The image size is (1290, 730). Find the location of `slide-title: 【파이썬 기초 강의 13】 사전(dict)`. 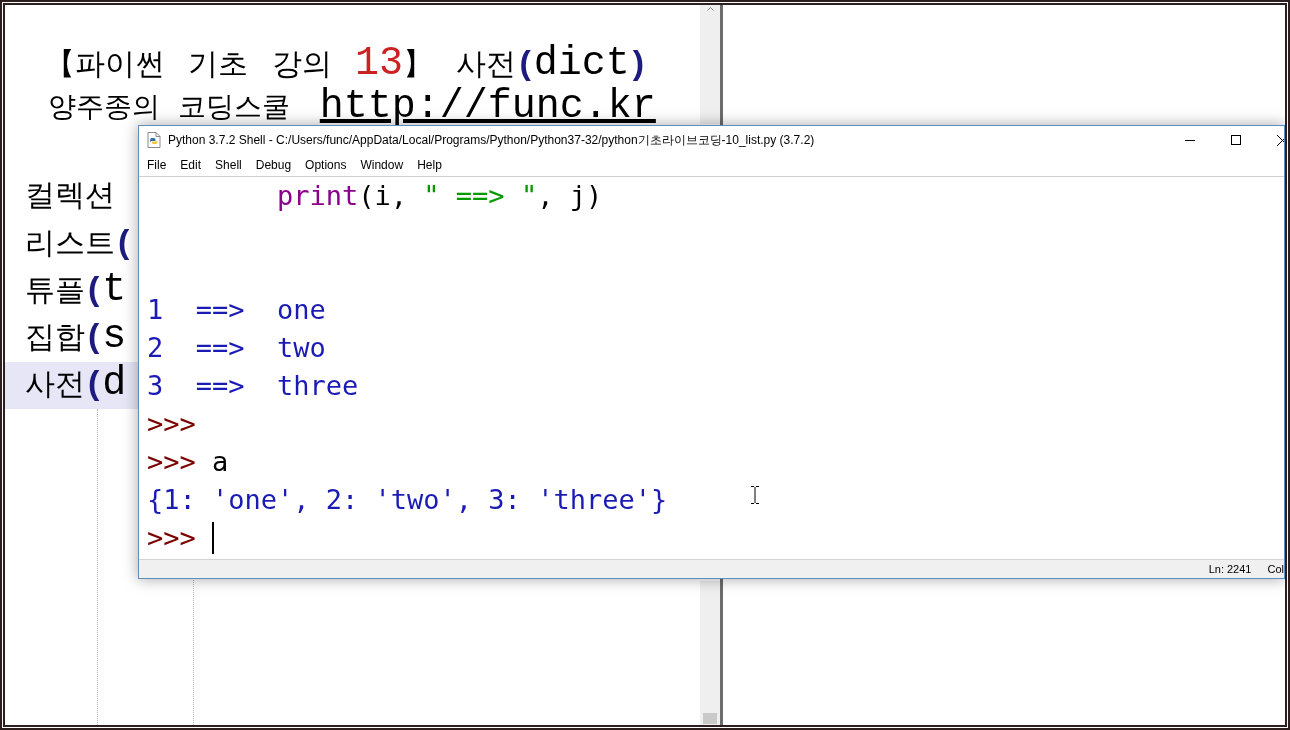

slide-title: 【파이썬 기초 강의 13】 사전(dict) is located at coordinates (345, 64).